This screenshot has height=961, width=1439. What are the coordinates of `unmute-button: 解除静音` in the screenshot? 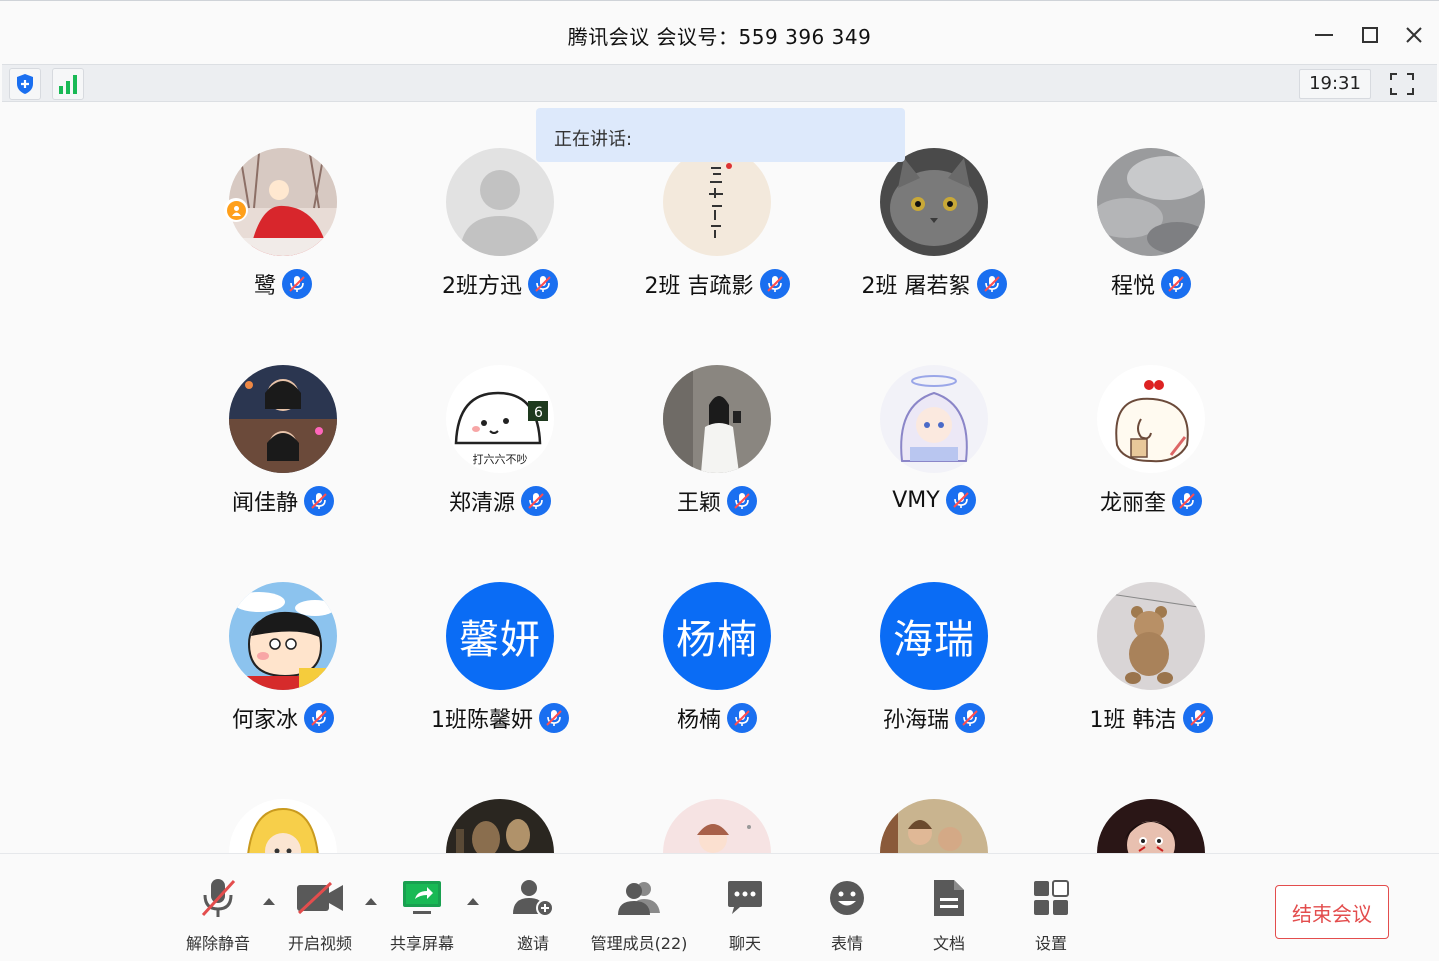 It's located at (218, 916).